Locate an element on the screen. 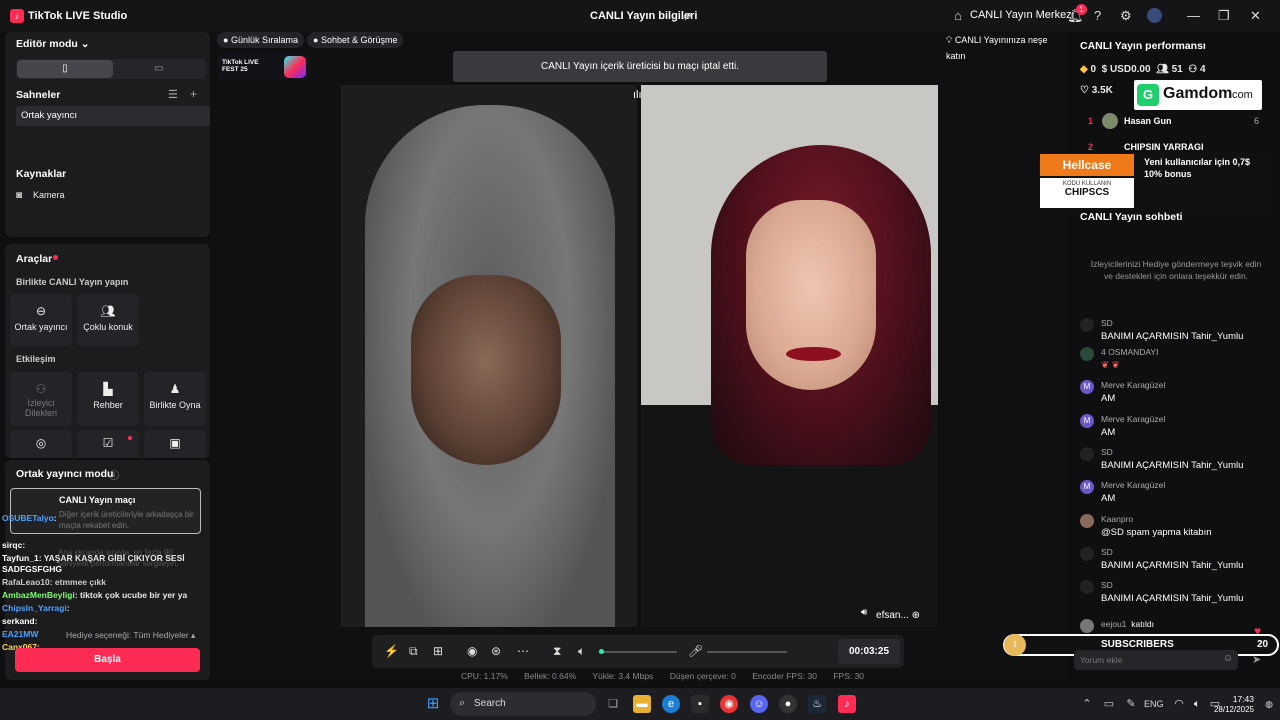 This screenshot has height=720, width=1280. screen-share-icon: ⧉ is located at coordinates (413, 651).